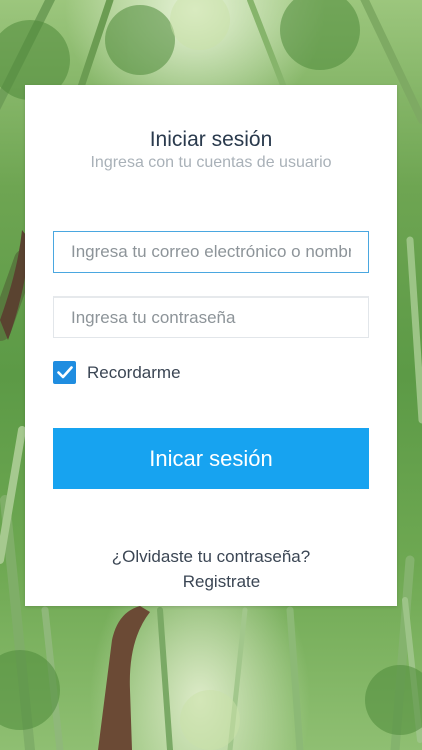 The width and height of the screenshot is (422, 750). Describe the element at coordinates (134, 372) in the screenshot. I see `remember-label: Recordarme` at that location.